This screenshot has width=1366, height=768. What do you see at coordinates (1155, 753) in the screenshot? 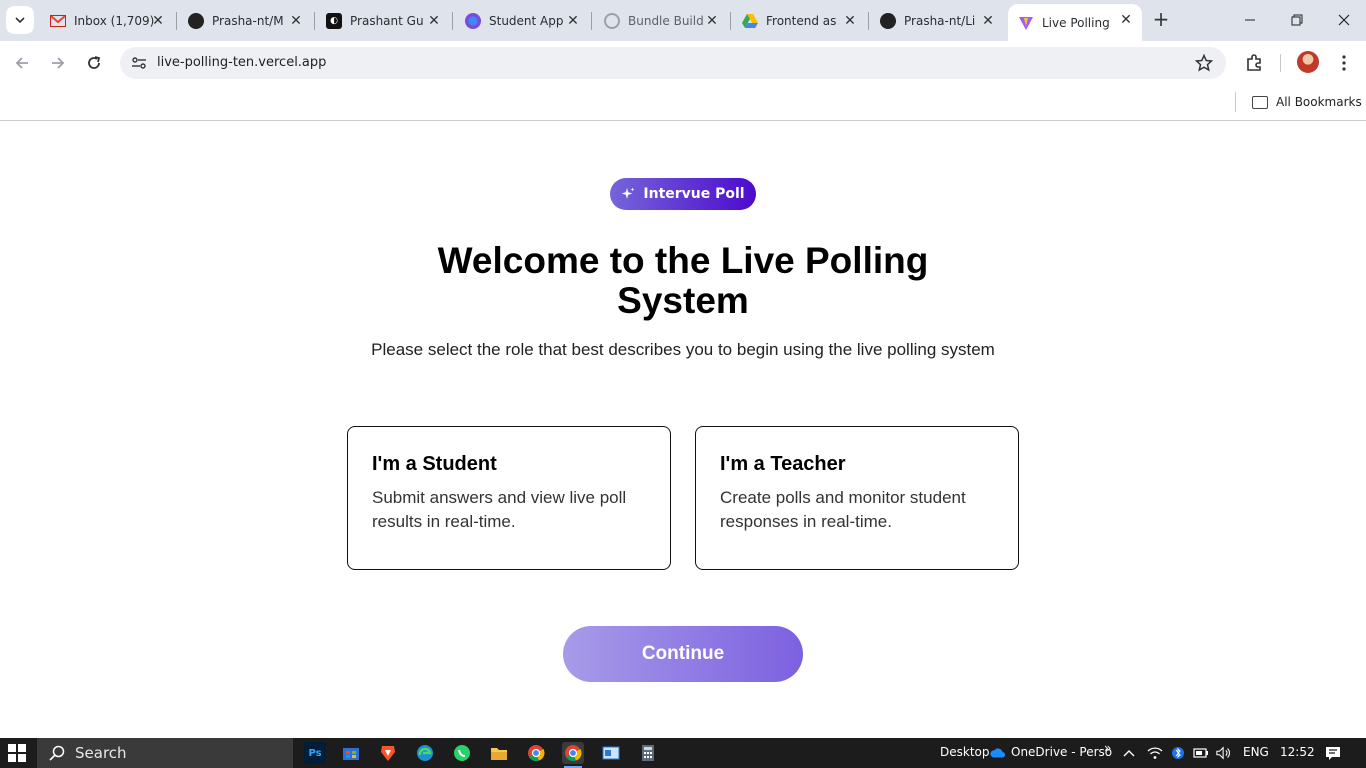
I see `wifi-icon` at bounding box center [1155, 753].